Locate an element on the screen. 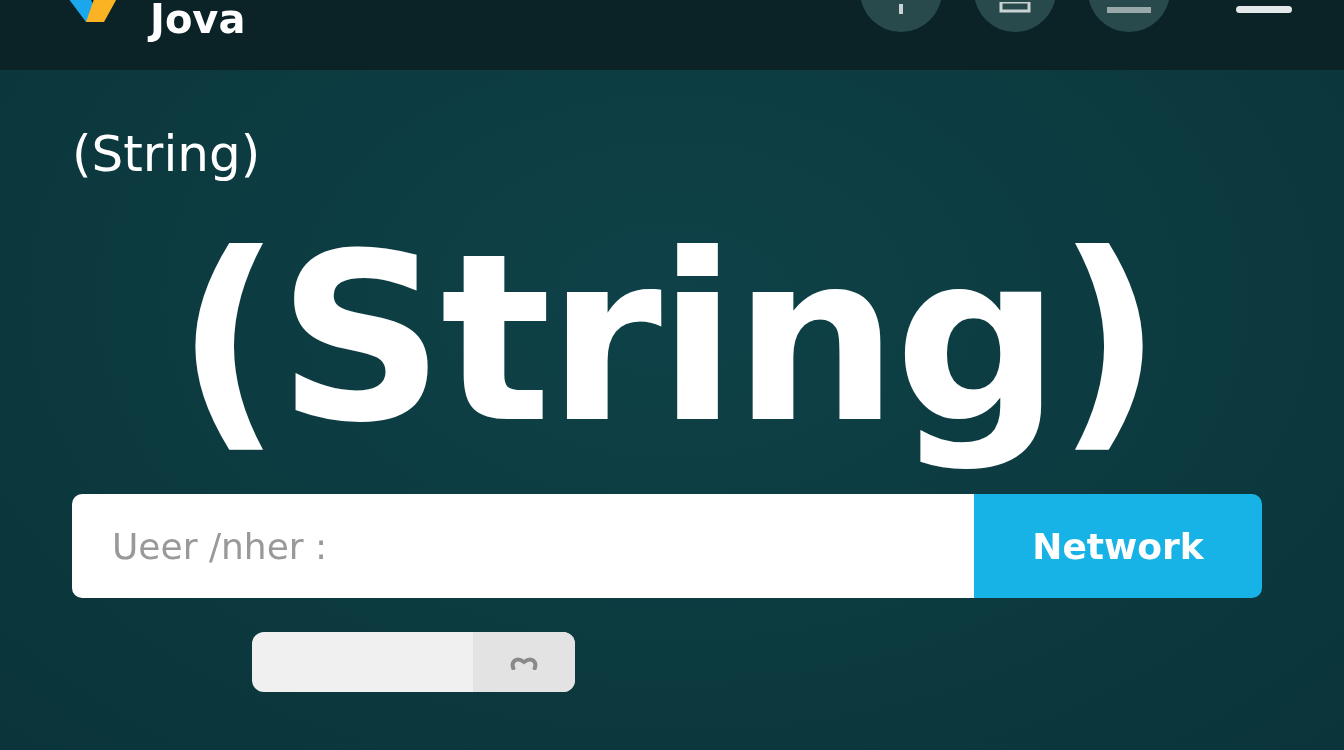 Image resolution: width=1344 pixels, height=750 pixels. dash-icon is located at coordinates (1129, 10).